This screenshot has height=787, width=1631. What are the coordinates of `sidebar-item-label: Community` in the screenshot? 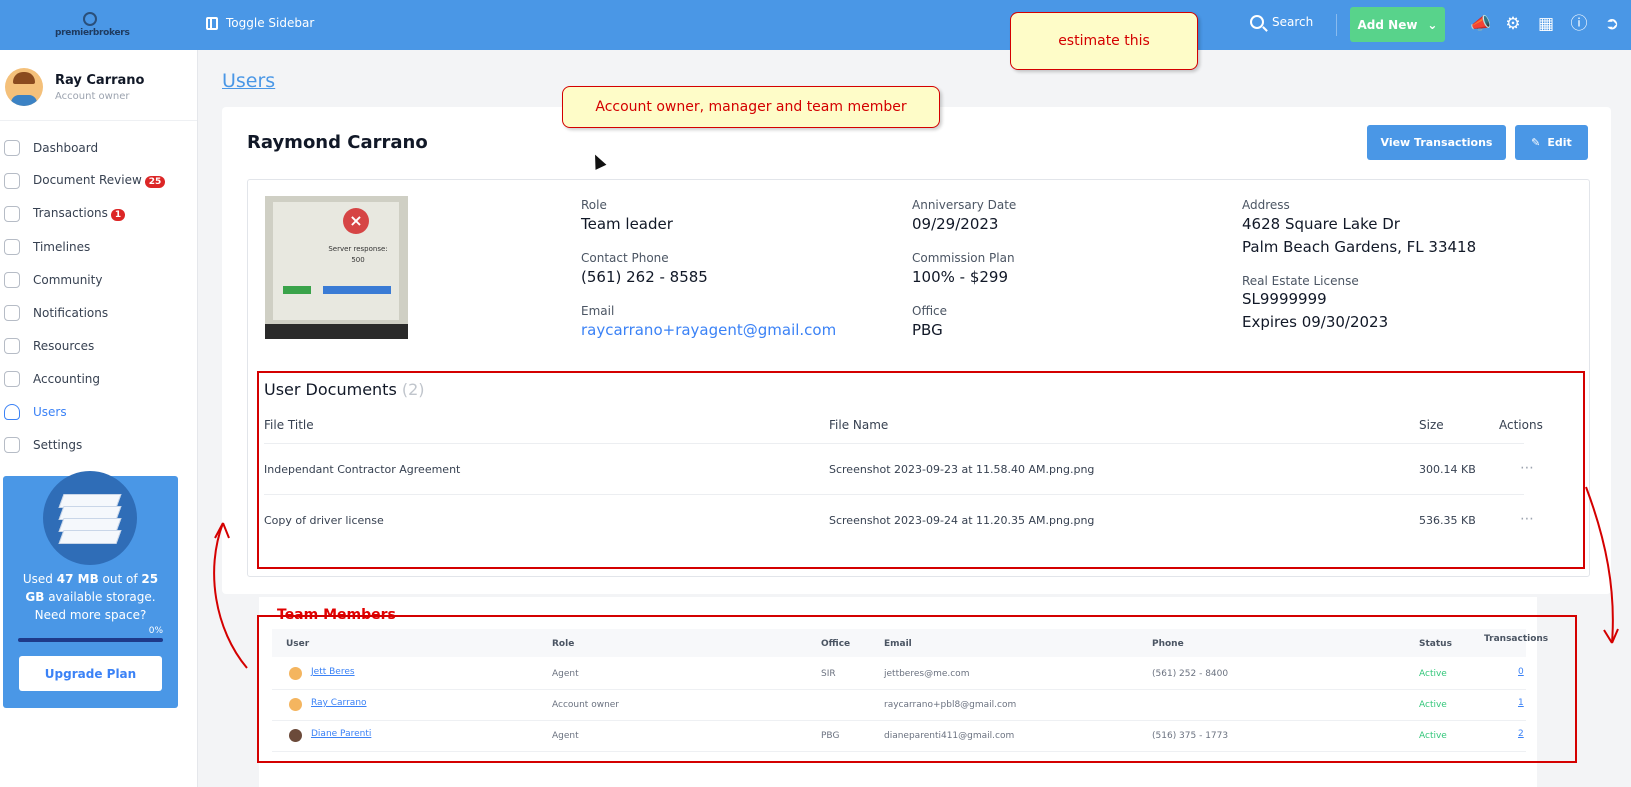 It's located at (68, 279).